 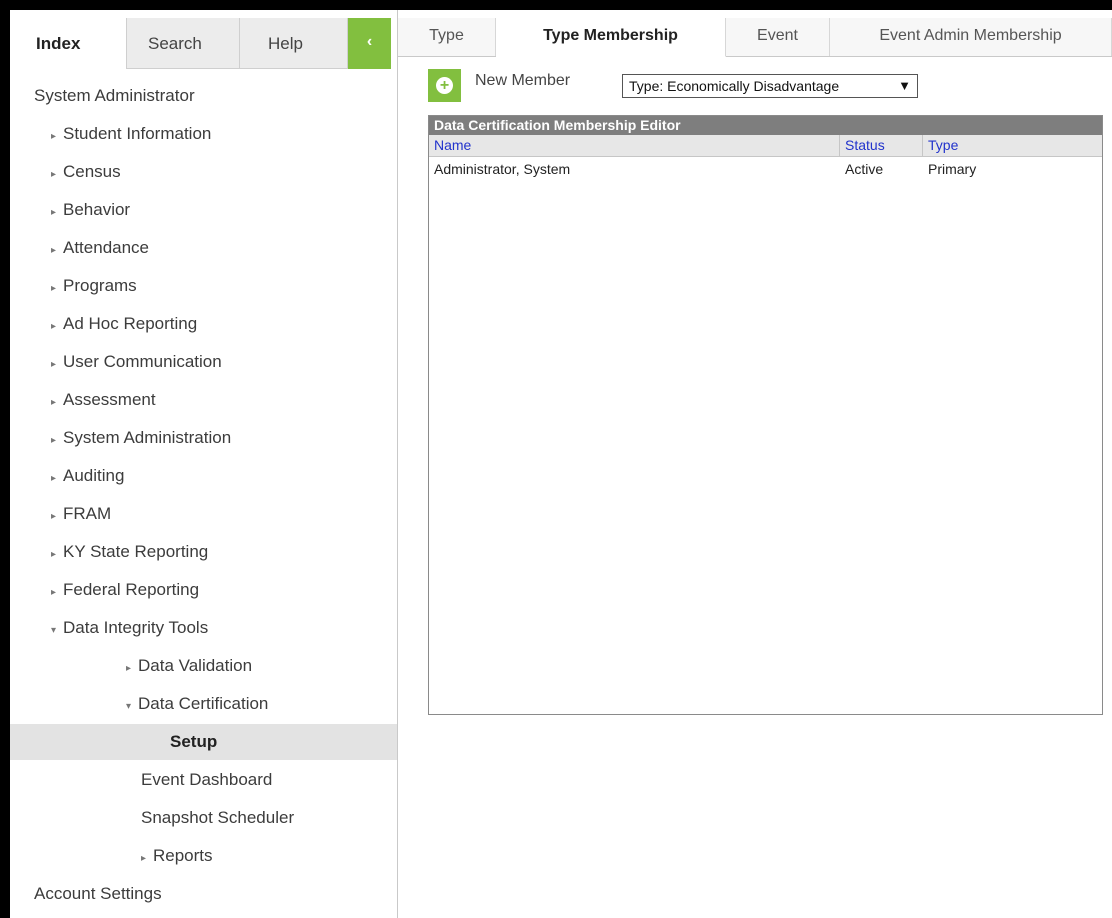 I want to click on new-member-button: +, so click(x=444, y=85).